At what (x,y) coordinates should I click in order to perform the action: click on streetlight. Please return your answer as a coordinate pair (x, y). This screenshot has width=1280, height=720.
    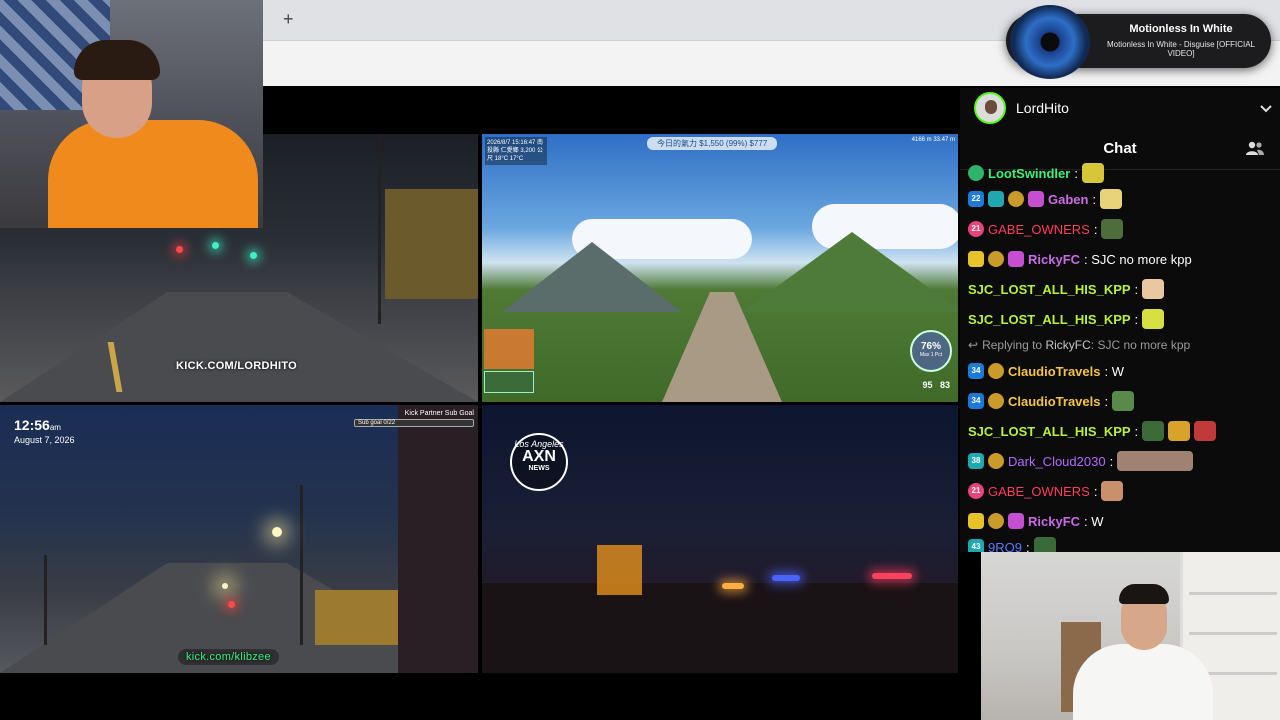
    Looking at the image, I should click on (225, 586).